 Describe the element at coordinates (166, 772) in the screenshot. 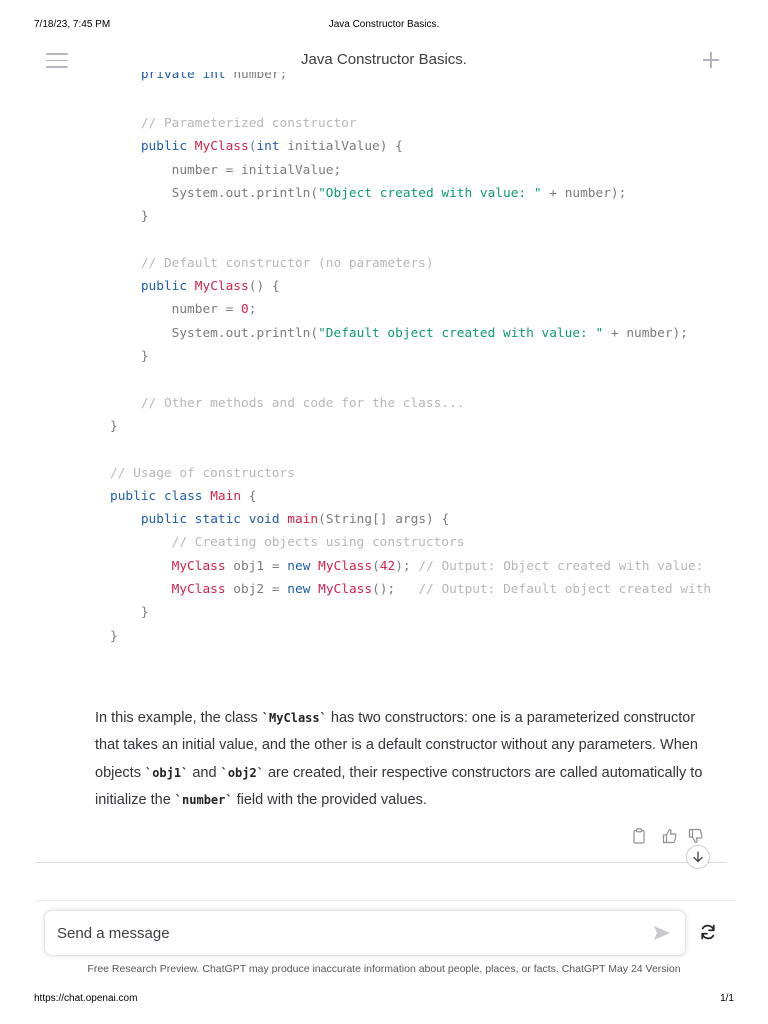

I see `inline-code-obj1: `obj1`` at that location.